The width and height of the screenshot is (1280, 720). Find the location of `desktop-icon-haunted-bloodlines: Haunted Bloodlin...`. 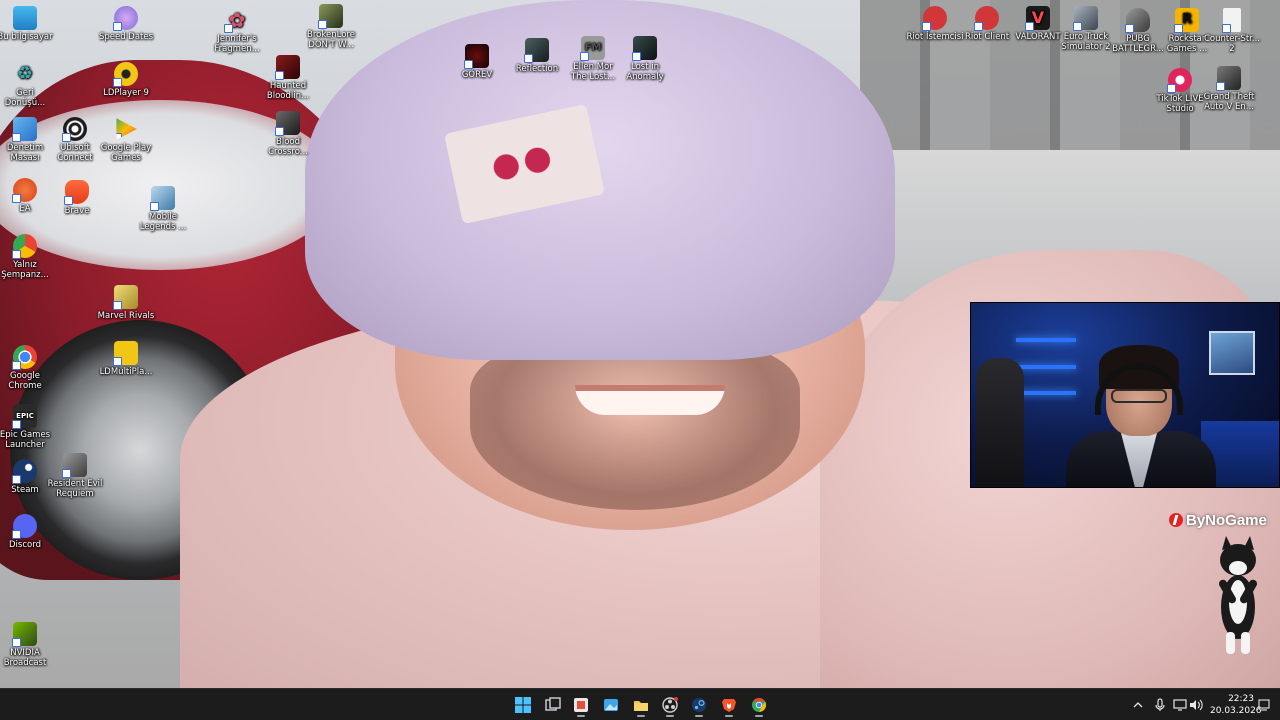

desktop-icon-haunted-bloodlines: Haunted Bloodlin... is located at coordinates (288, 78).